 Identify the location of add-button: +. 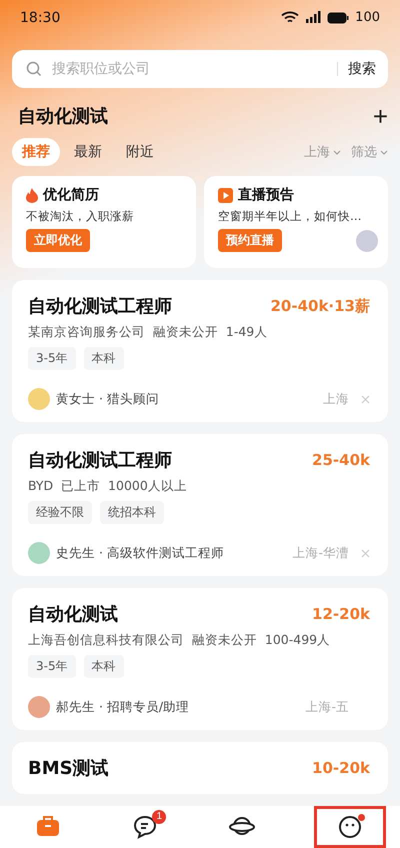
(380, 116).